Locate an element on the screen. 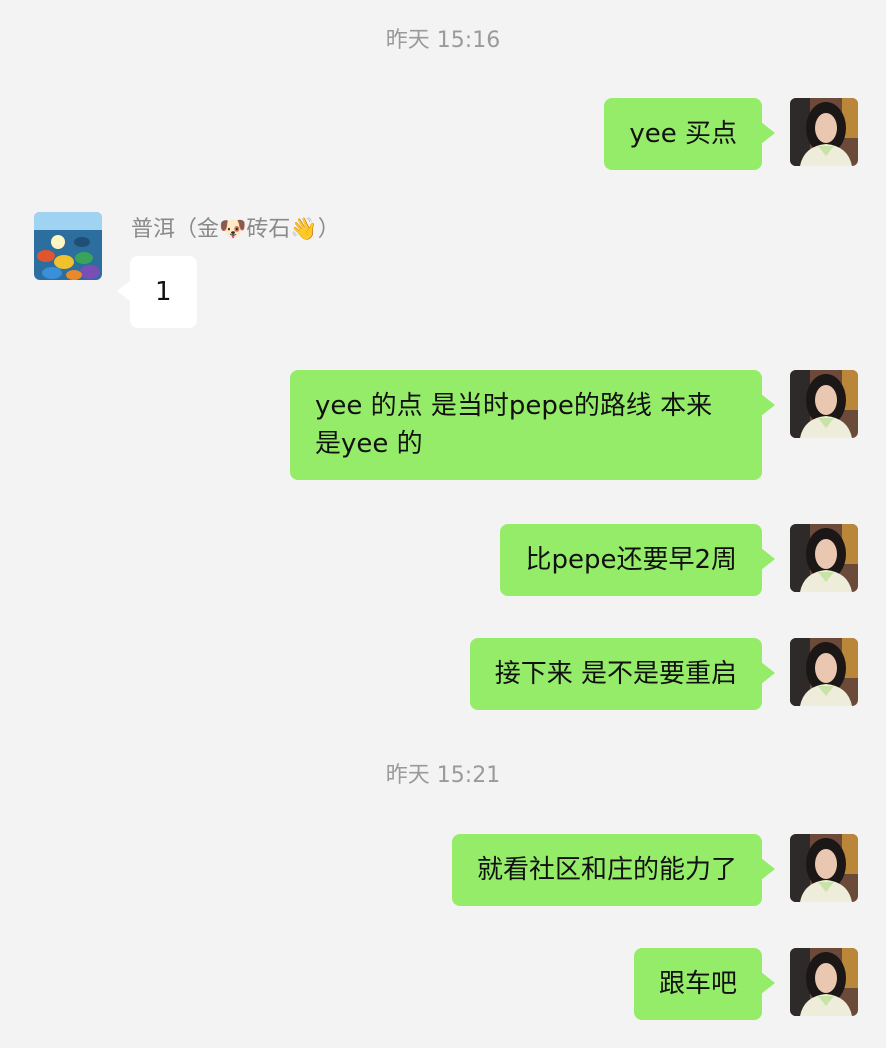 This screenshot has width=886, height=1048. message-bubble-mine: 接下来 是不是要重启 is located at coordinates (622, 674).